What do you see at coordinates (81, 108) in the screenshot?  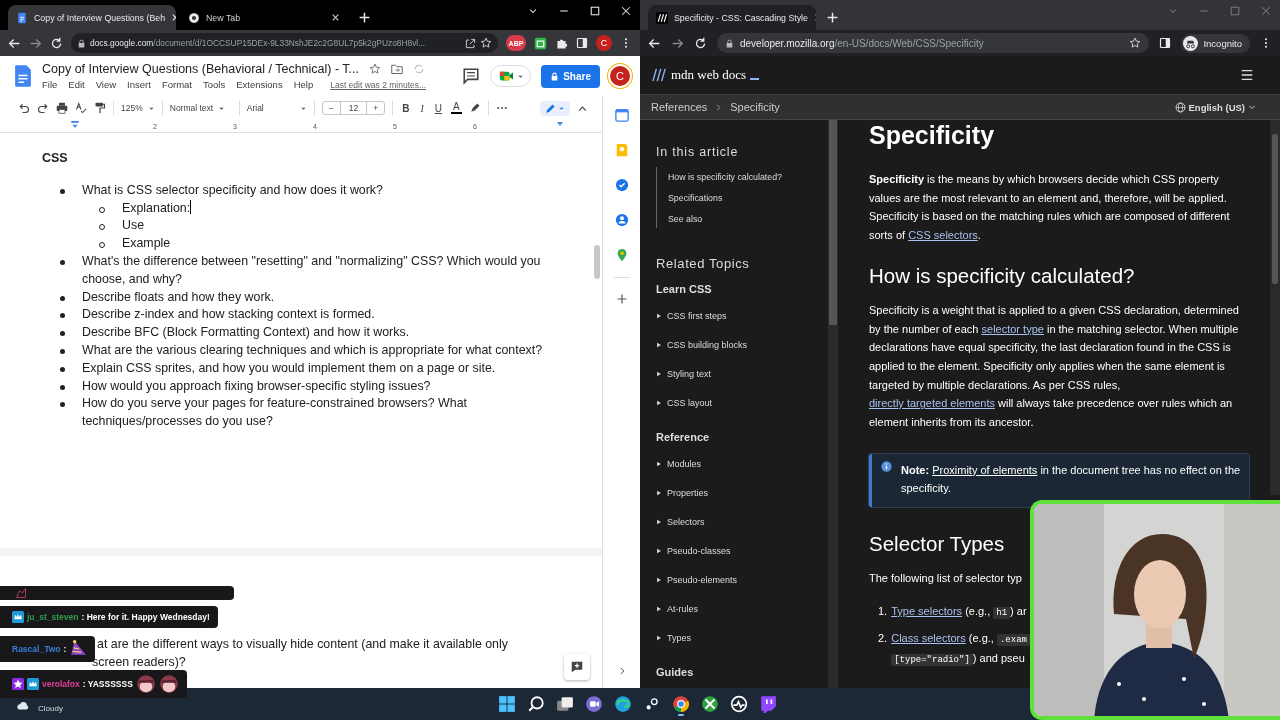 I see `spellcheck-icon` at bounding box center [81, 108].